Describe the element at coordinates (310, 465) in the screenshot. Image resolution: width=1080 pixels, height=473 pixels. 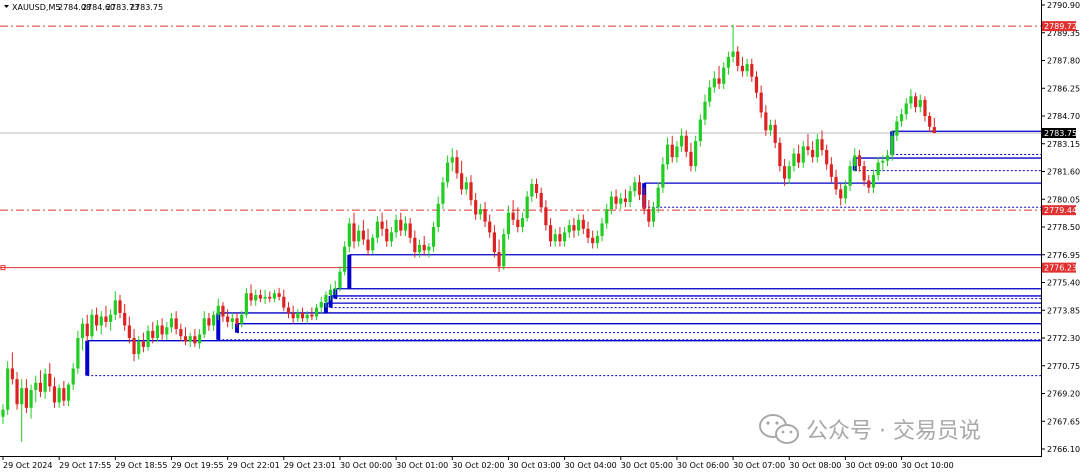
I see `time-tick-label: 29 Oct 23:01` at that location.